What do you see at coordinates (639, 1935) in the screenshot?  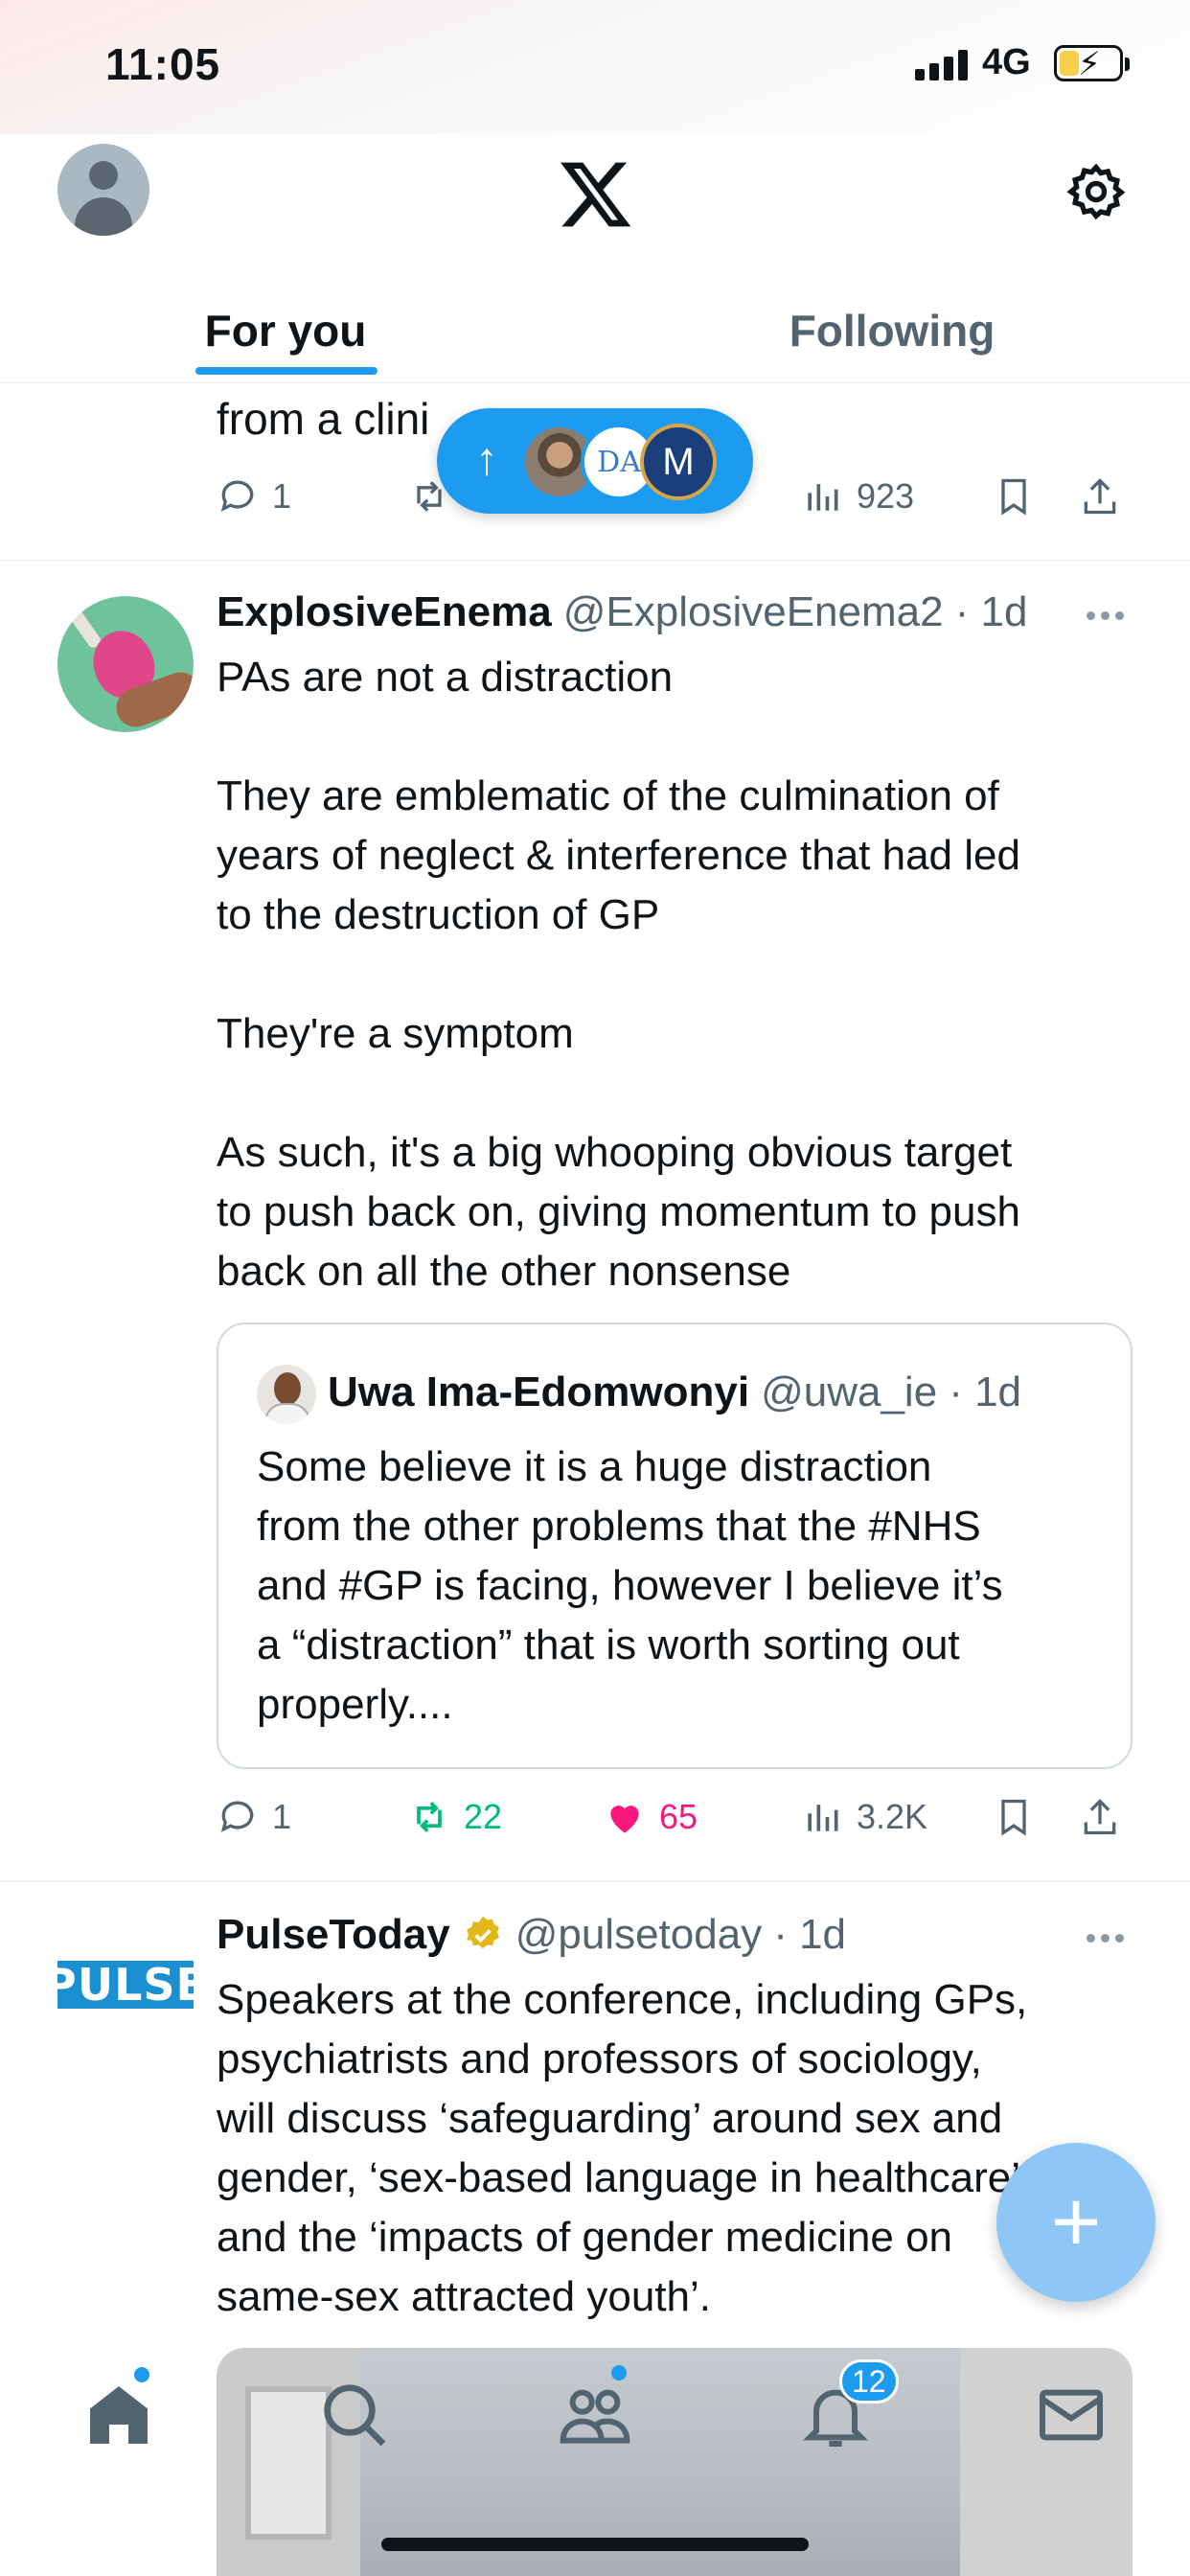 I see `author-handle: @pulsetoday` at bounding box center [639, 1935].